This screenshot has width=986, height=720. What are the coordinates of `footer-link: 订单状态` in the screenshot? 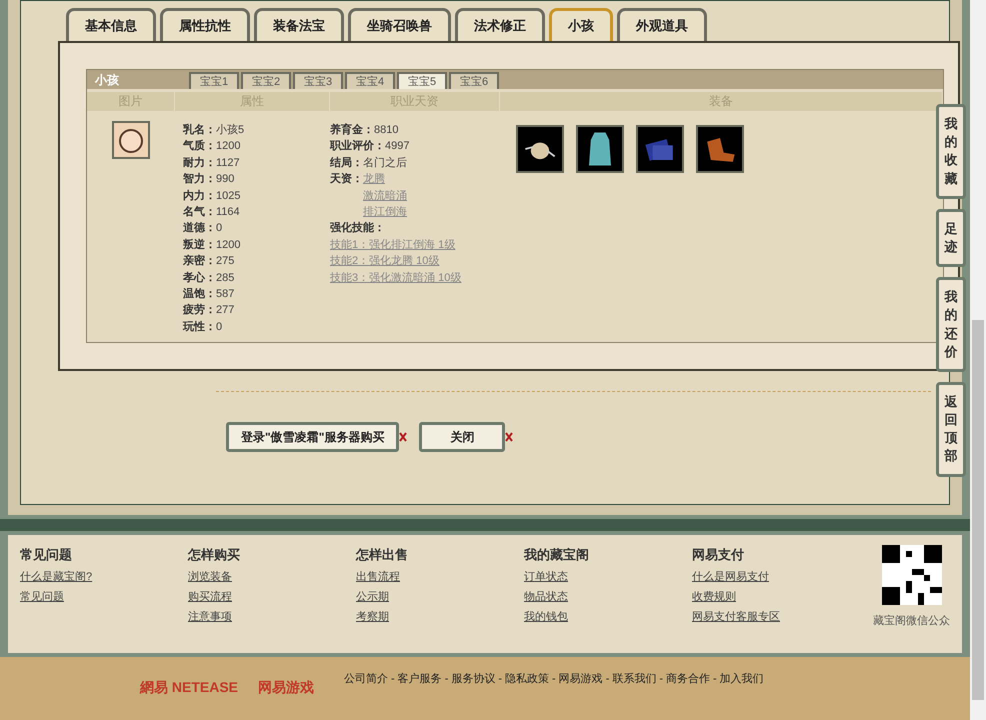 It's located at (546, 578).